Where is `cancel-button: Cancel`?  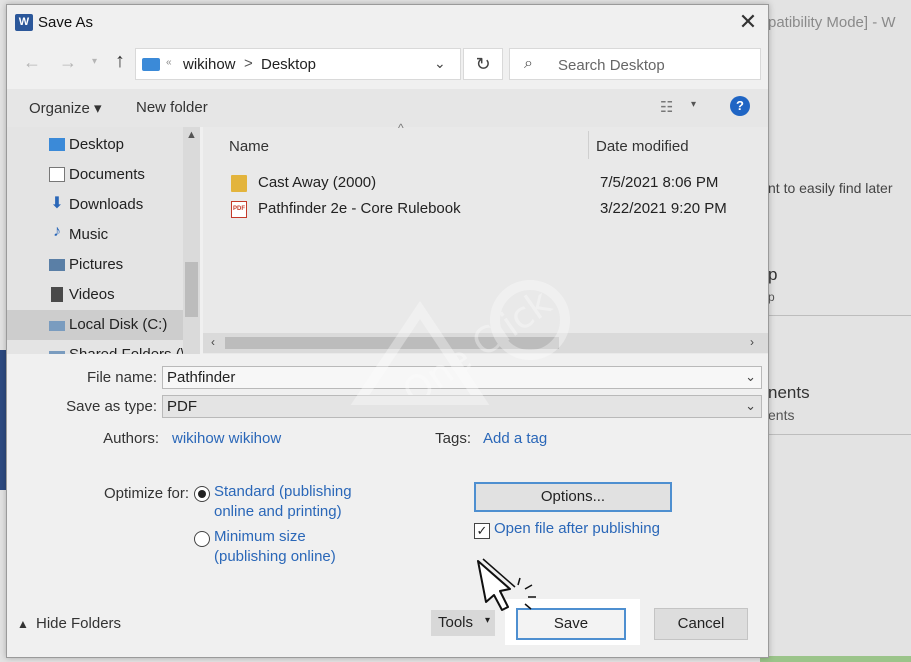
cancel-button: Cancel is located at coordinates (701, 624).